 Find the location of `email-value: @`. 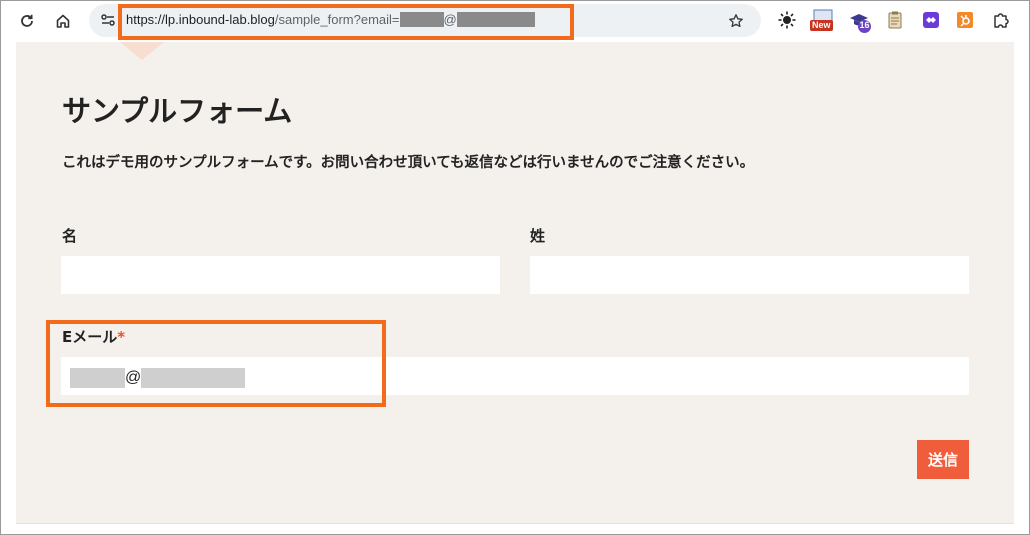

email-value: @ is located at coordinates (158, 378).